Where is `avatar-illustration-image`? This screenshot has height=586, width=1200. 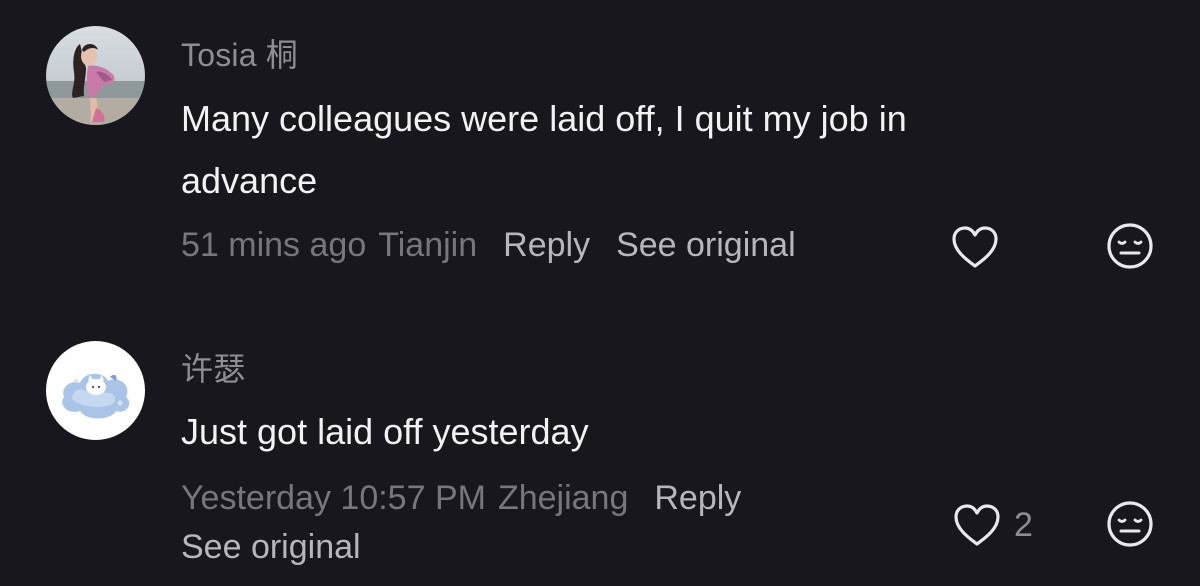 avatar-illustration-image is located at coordinates (95, 390).